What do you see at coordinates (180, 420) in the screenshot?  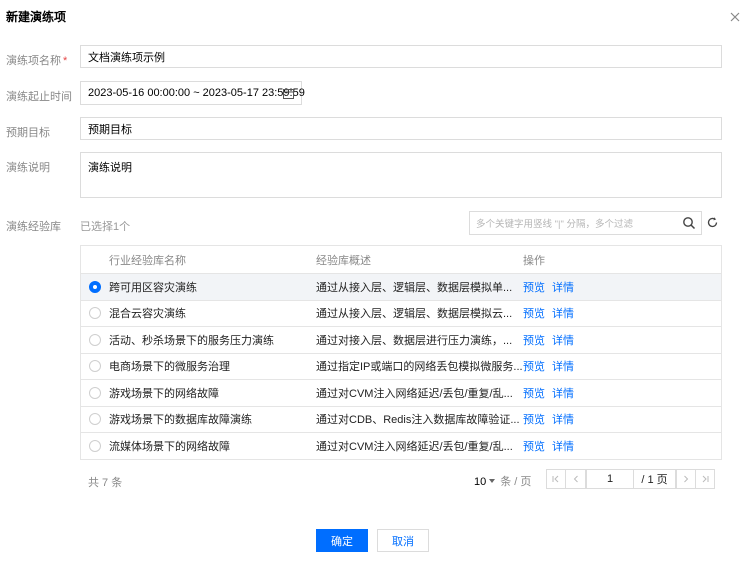 I see `row-name: 游戏场景下的数据库故障演练` at bounding box center [180, 420].